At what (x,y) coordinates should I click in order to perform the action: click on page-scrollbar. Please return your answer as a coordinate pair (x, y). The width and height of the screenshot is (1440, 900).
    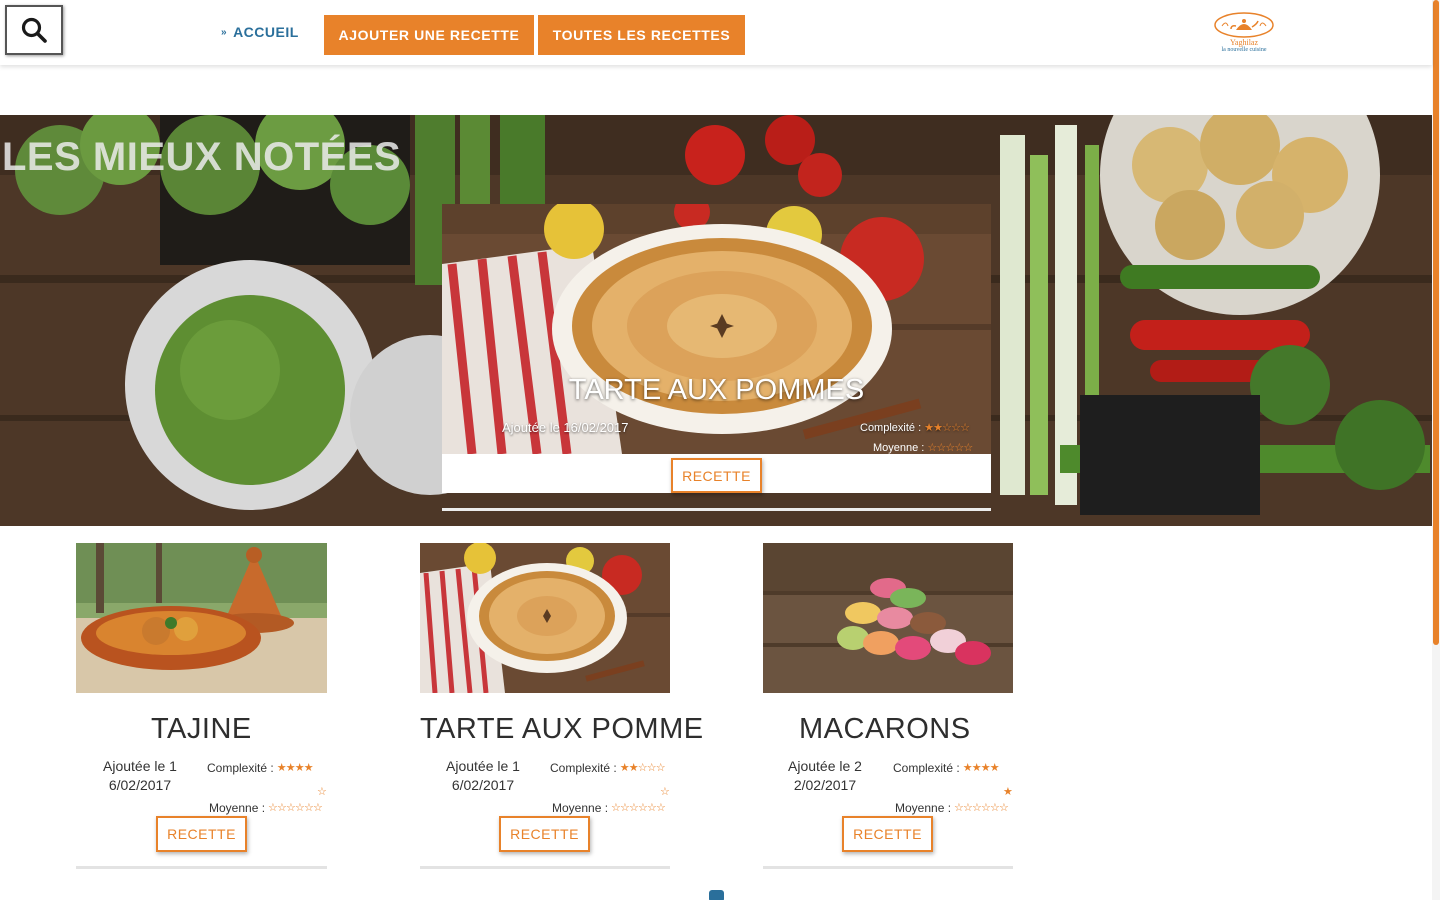
    Looking at the image, I should click on (1436, 450).